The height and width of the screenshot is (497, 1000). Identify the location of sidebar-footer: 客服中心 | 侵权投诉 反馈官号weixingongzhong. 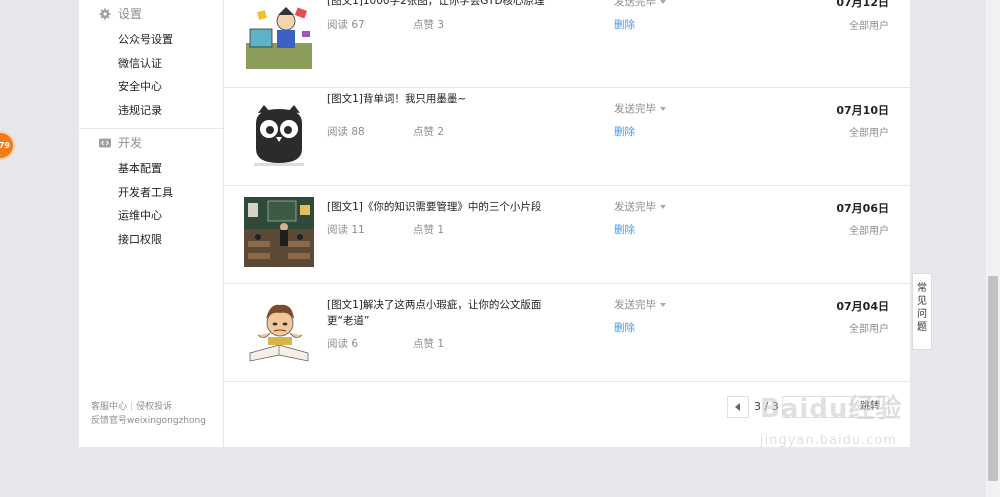
(148, 414).